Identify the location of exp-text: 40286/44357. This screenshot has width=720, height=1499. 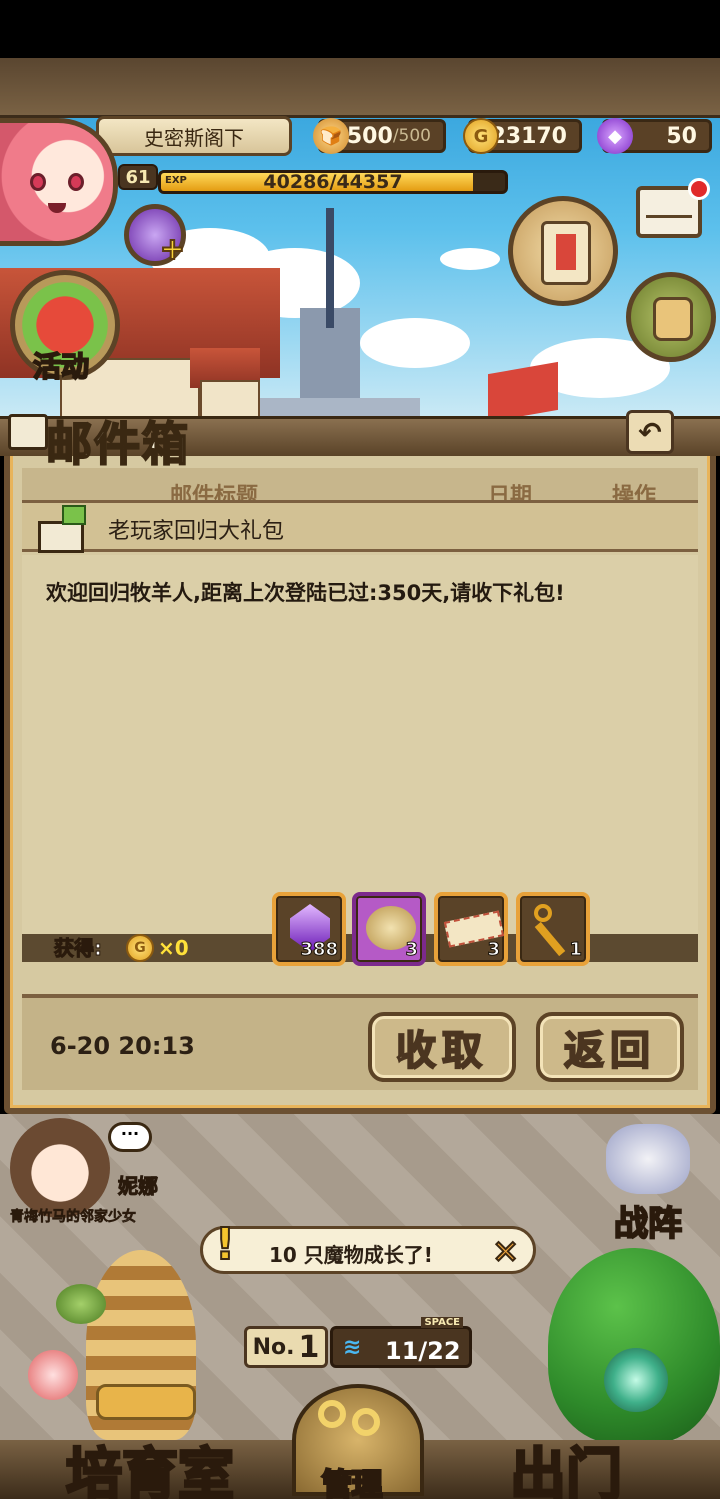
(333, 182).